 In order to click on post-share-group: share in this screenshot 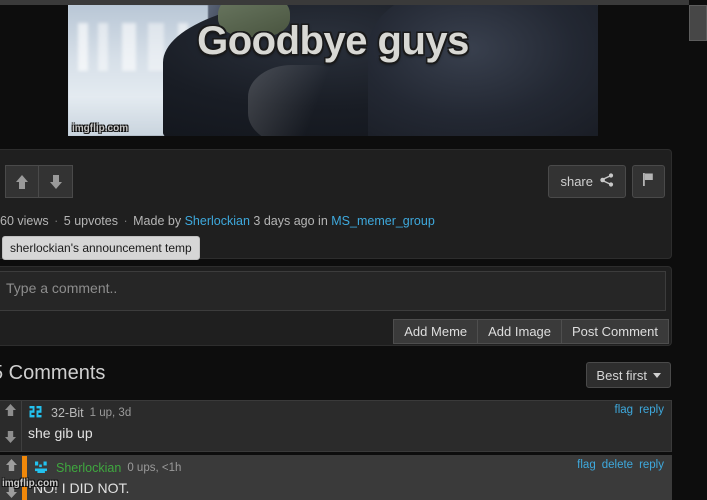, I will do `click(606, 181)`.